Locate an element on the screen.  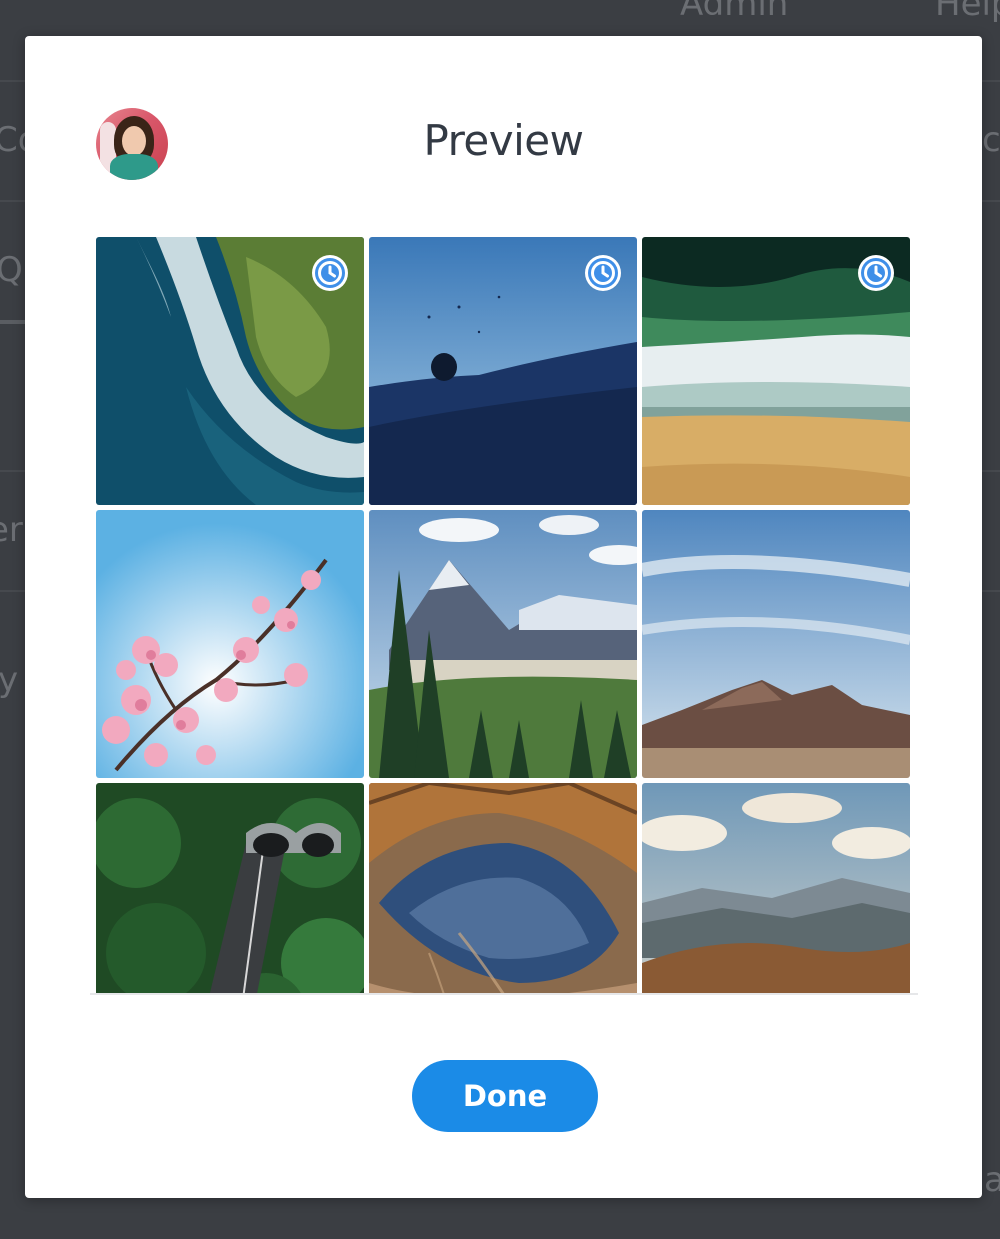
bg-nav-help: Help is located at coordinates (967, 12).